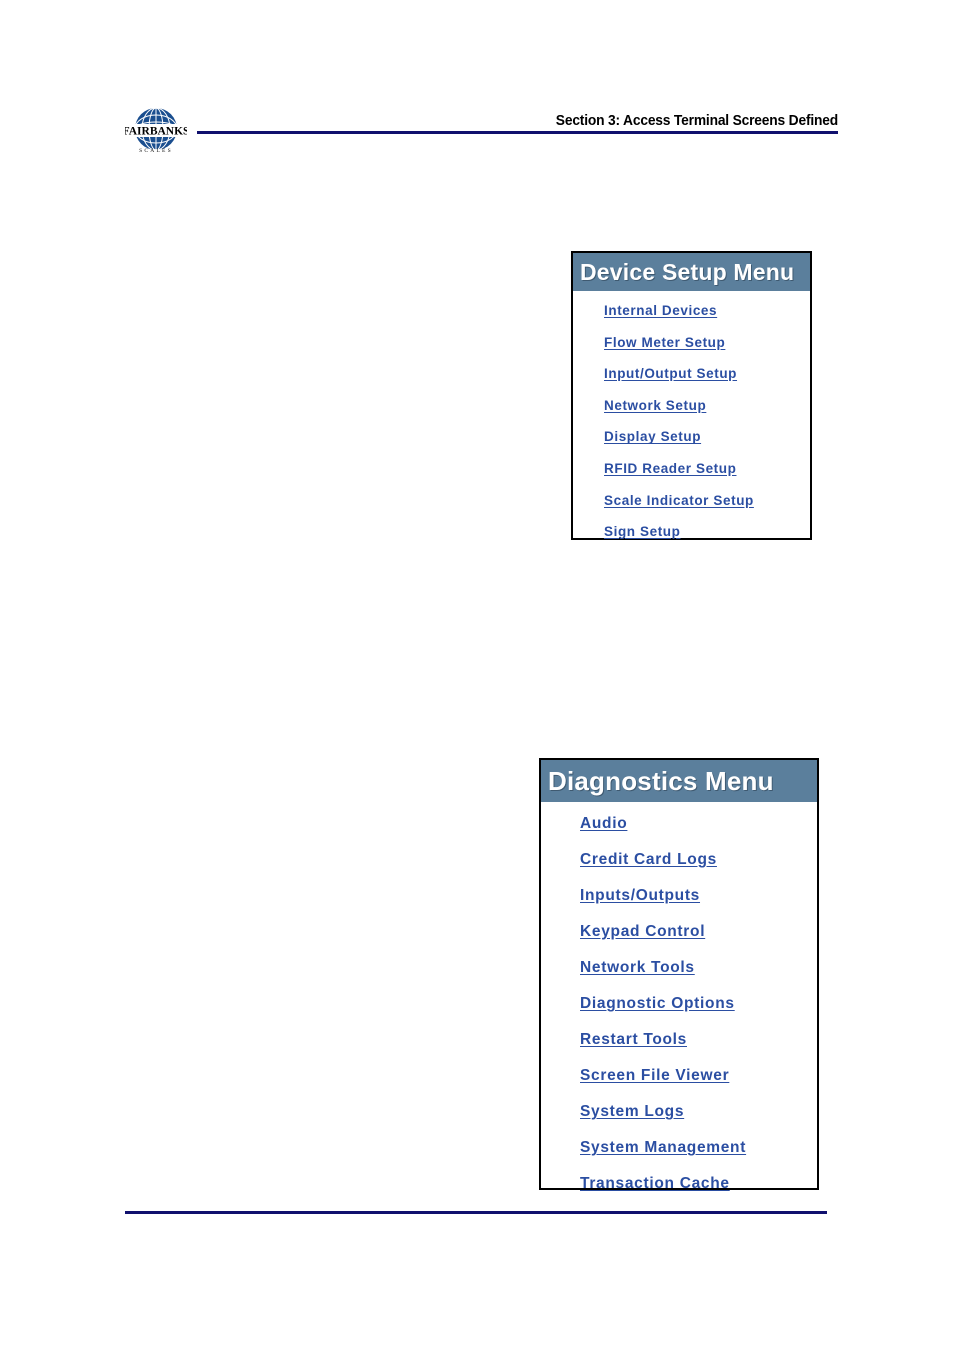  I want to click on logo-wordmark: FAIRBANKS, so click(156, 132).